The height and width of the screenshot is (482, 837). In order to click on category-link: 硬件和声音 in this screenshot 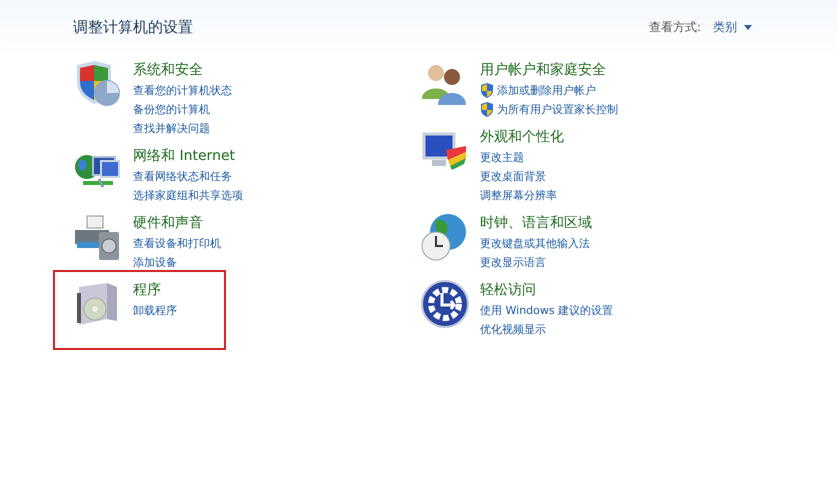, I will do `click(177, 223)`.